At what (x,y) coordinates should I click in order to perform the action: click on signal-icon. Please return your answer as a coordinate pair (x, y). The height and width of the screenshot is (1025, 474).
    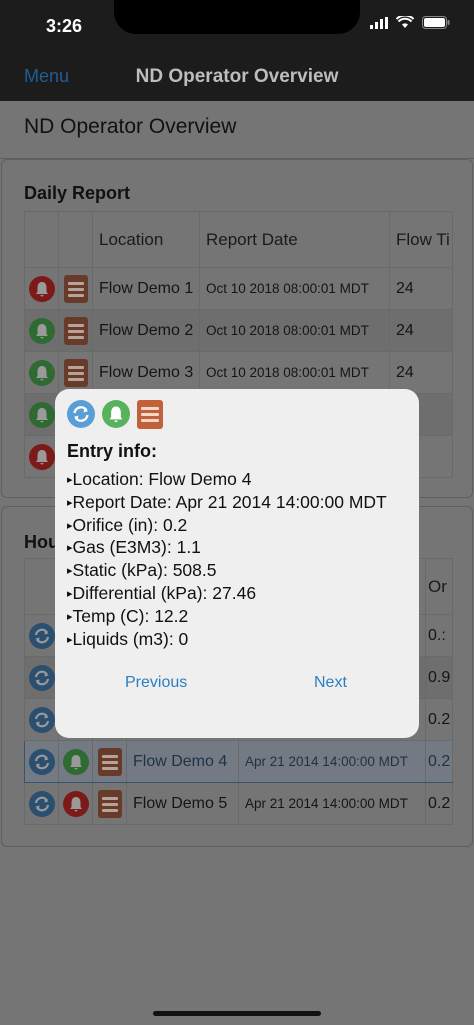
    Looking at the image, I should click on (379, 22).